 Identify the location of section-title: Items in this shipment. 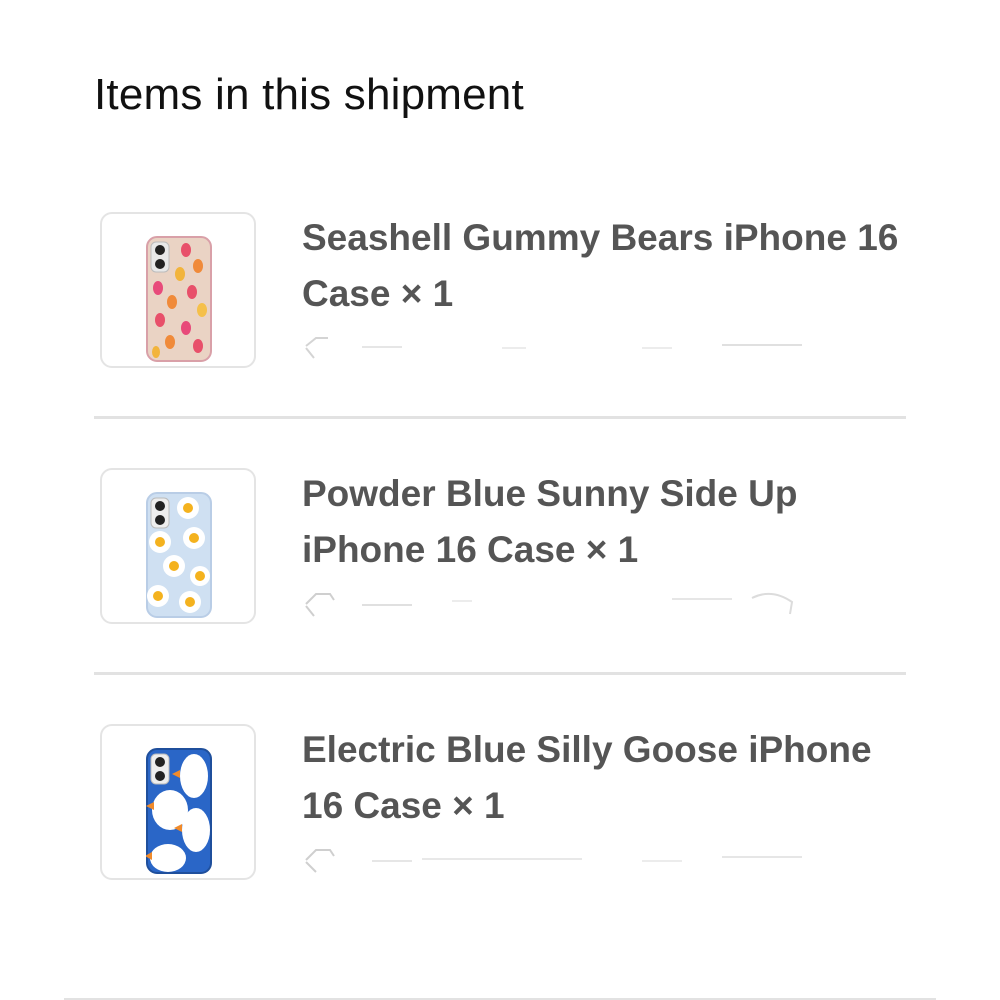
(309, 94).